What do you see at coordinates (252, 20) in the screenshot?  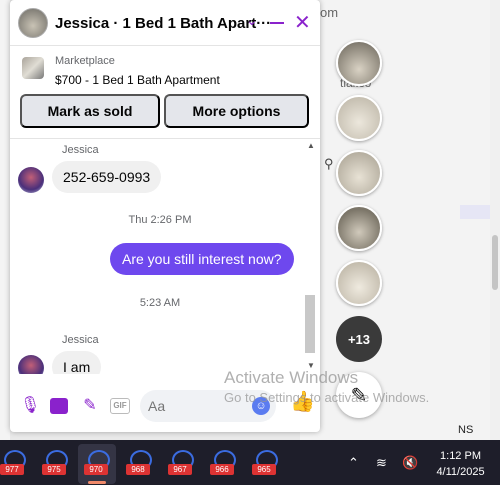 I see `chevron-down-icon: ⌄` at bounding box center [252, 20].